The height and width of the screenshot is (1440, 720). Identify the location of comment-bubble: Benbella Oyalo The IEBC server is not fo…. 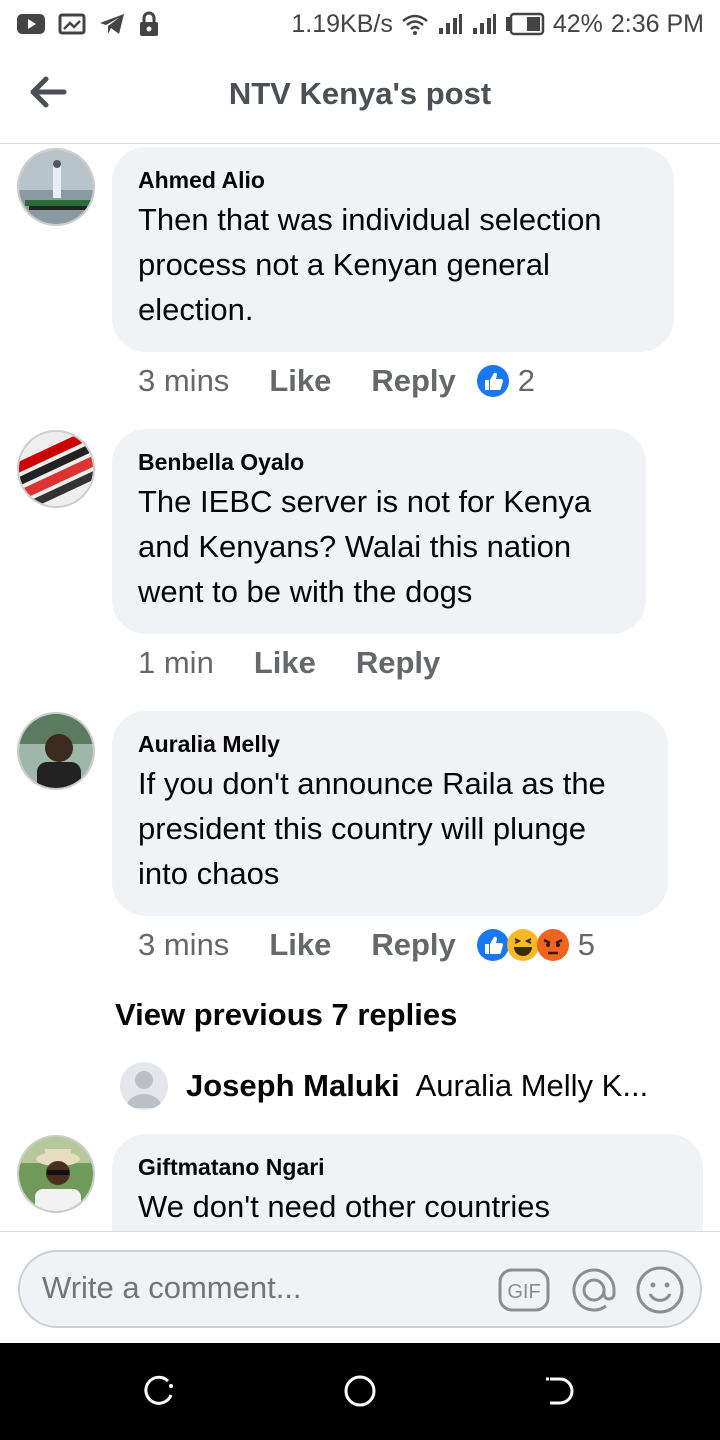
(379, 531).